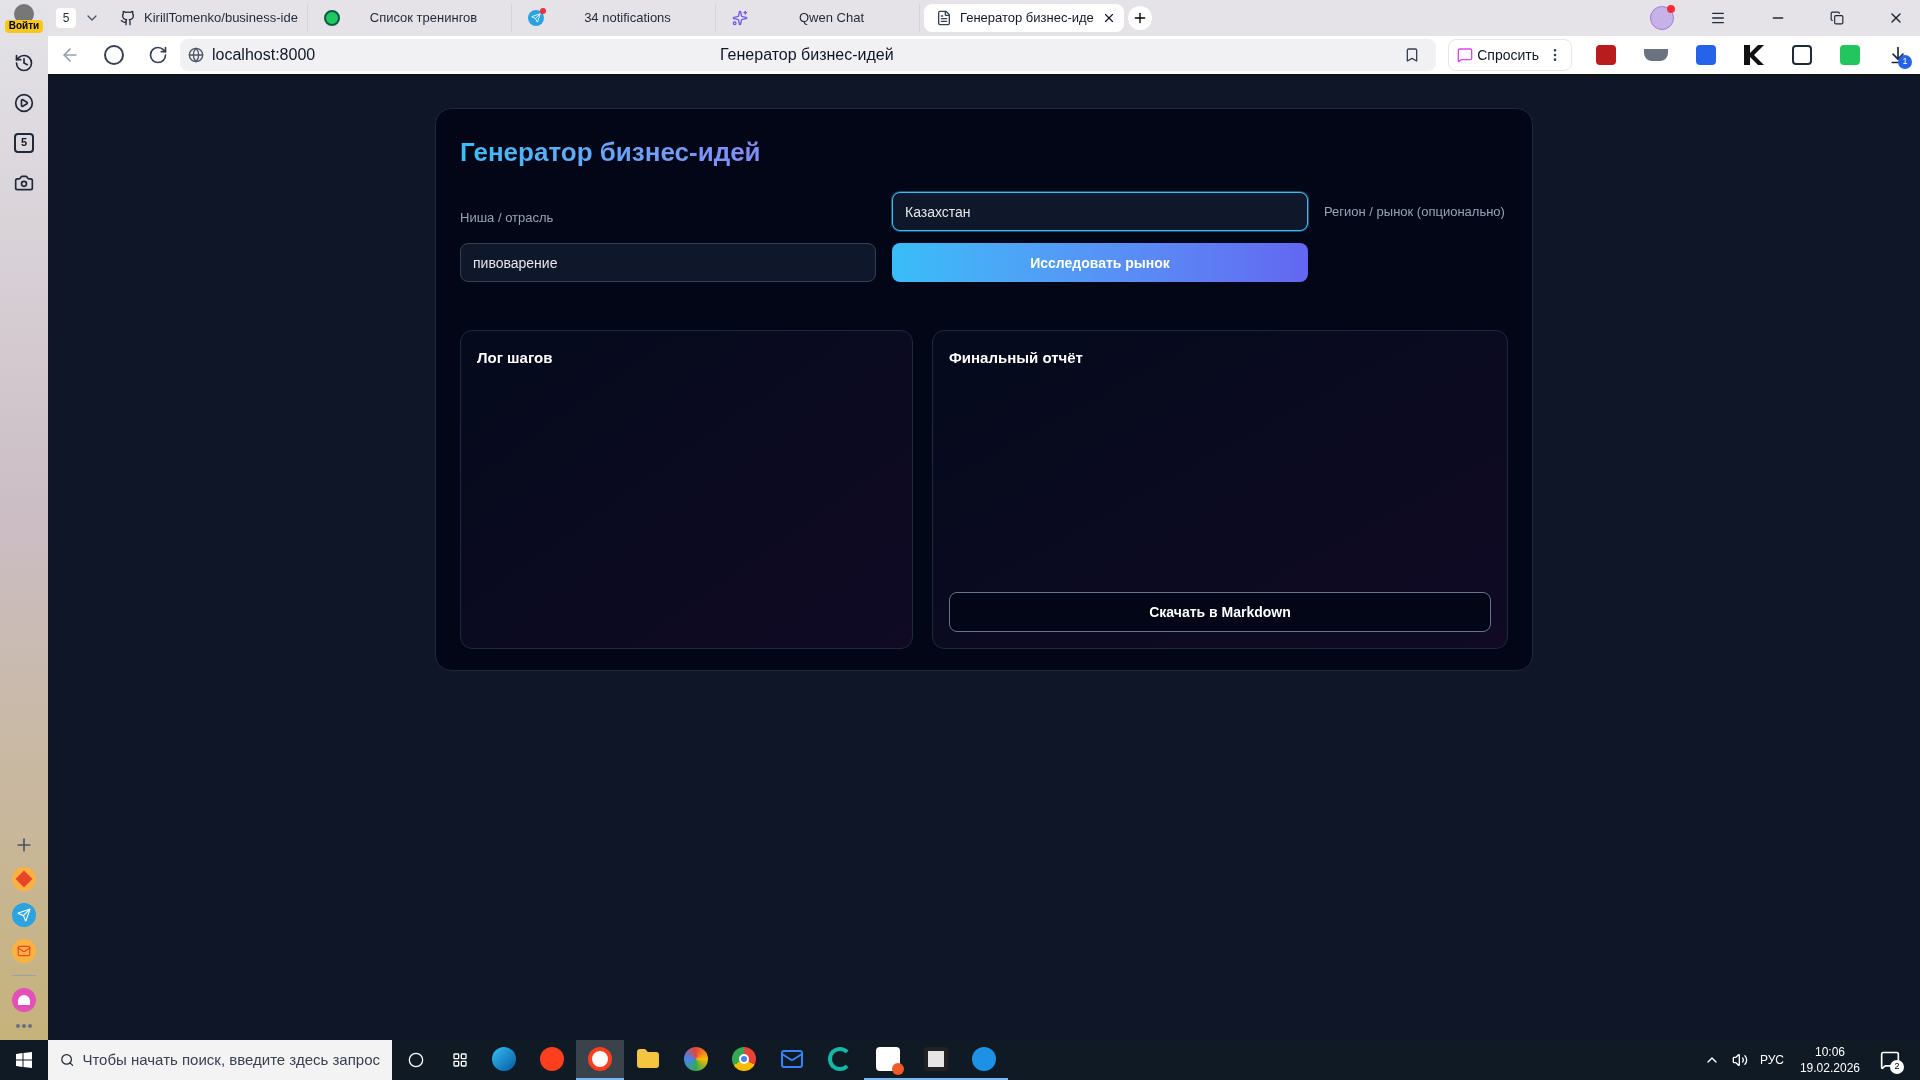  Describe the element at coordinates (1027, 18) in the screenshot. I see `tab-title: Генератор бизнес-иде` at that location.